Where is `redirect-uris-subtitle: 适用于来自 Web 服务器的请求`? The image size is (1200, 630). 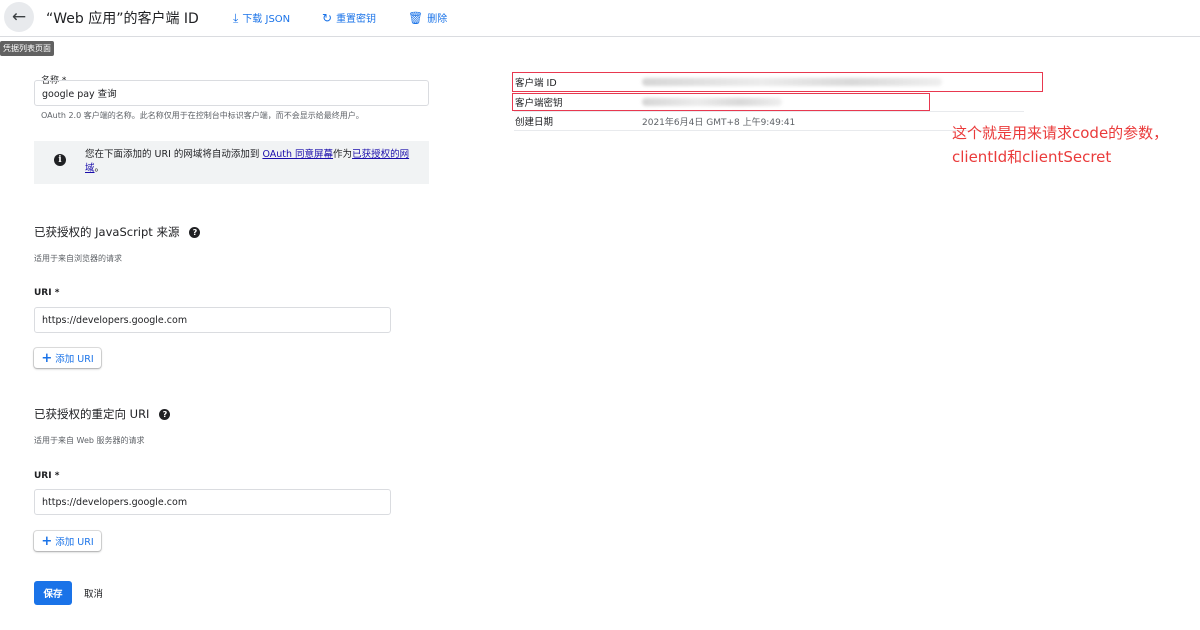
redirect-uris-subtitle: 适用于来自 Web 服务器的请求 is located at coordinates (89, 440).